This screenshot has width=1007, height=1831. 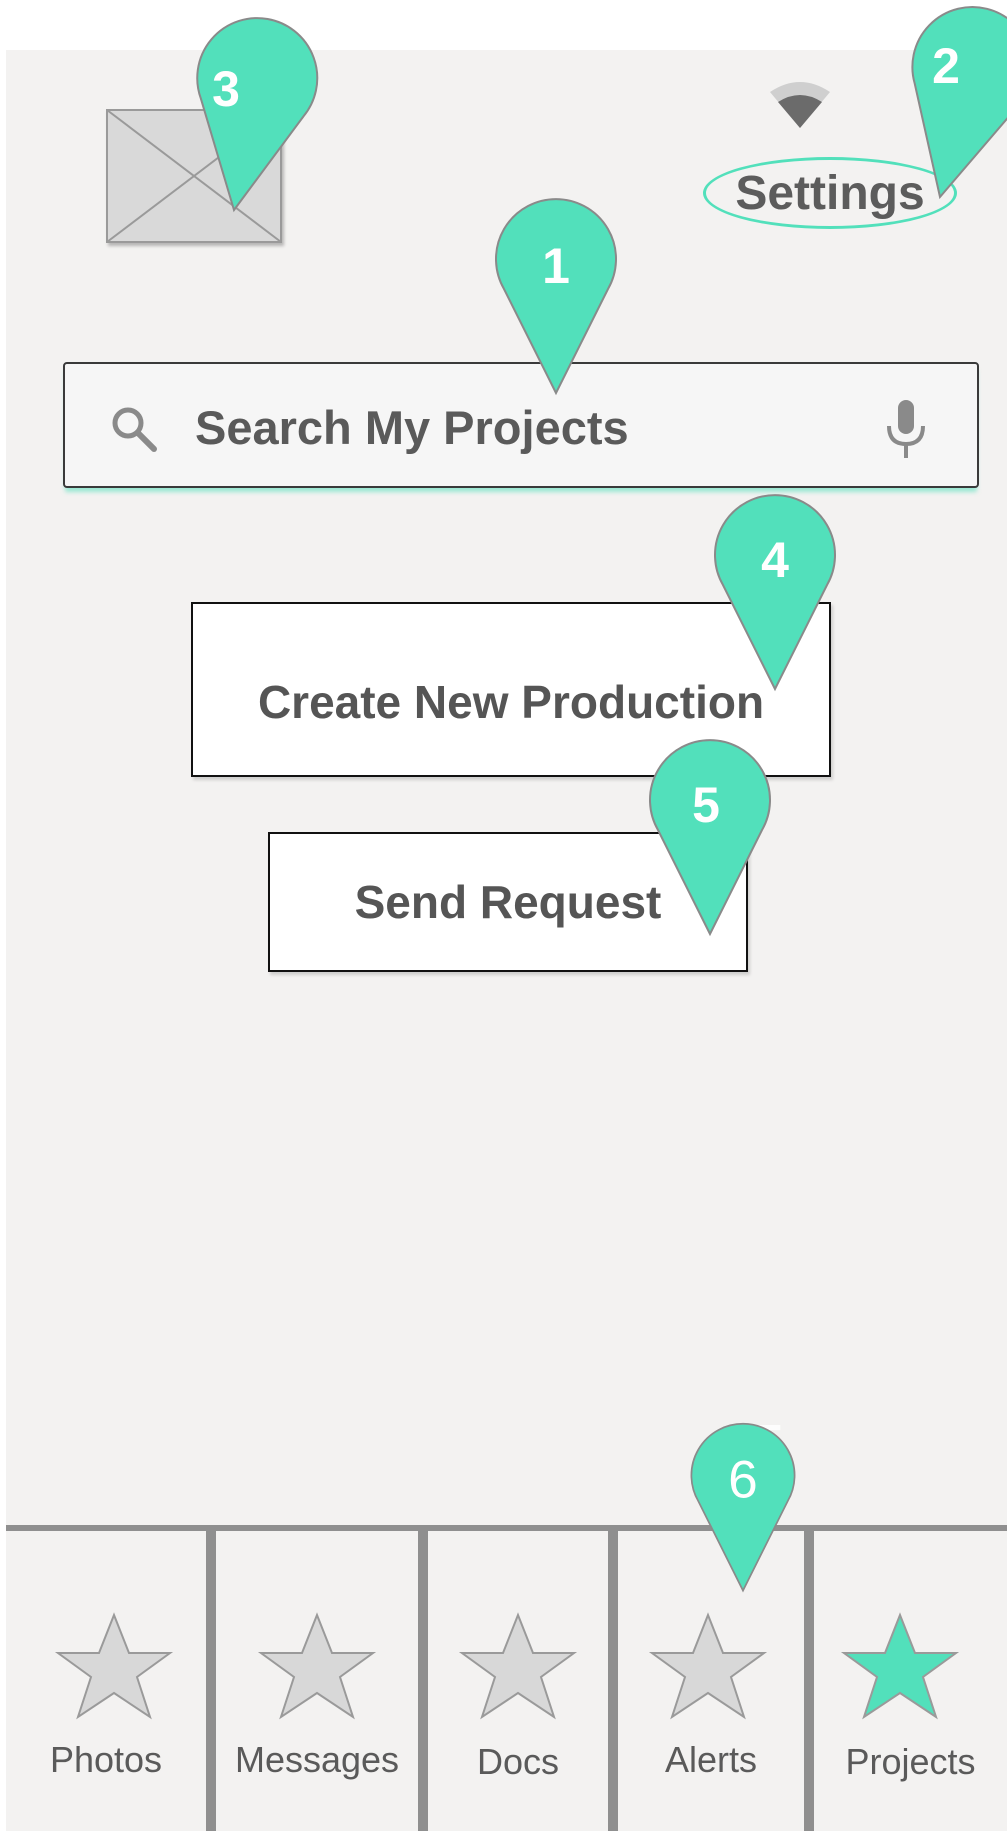 I want to click on tab-label-messages: Messages, so click(x=317, y=1759).